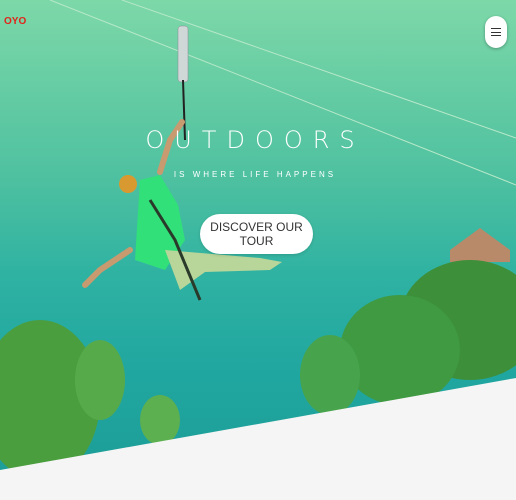  I want to click on hero-title: OUTDOORS, so click(255, 140).